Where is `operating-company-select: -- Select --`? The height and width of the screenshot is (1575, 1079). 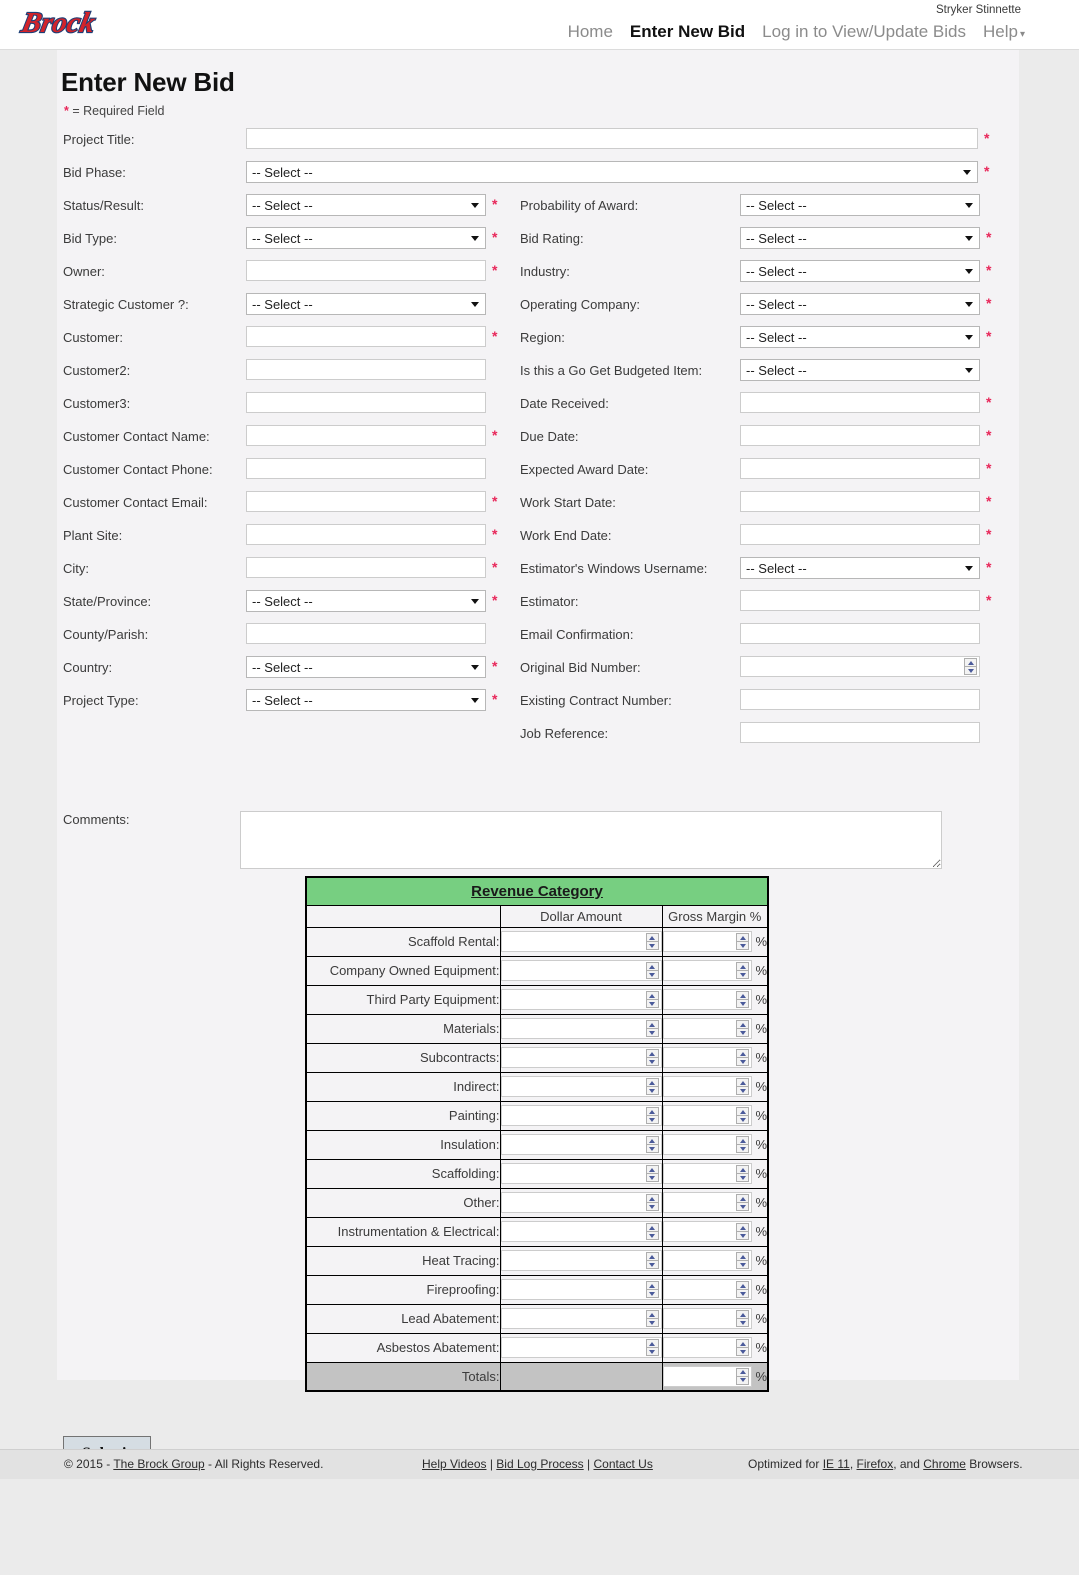 operating-company-select: -- Select -- is located at coordinates (860, 304).